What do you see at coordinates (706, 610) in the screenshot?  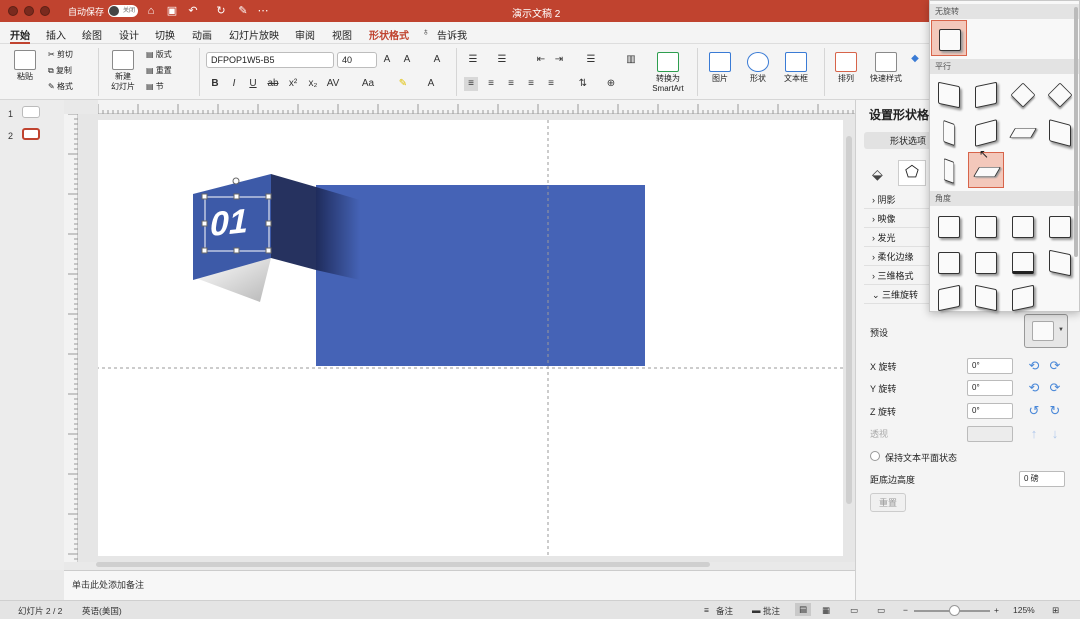 I see `notes-icon: ≡` at bounding box center [706, 610].